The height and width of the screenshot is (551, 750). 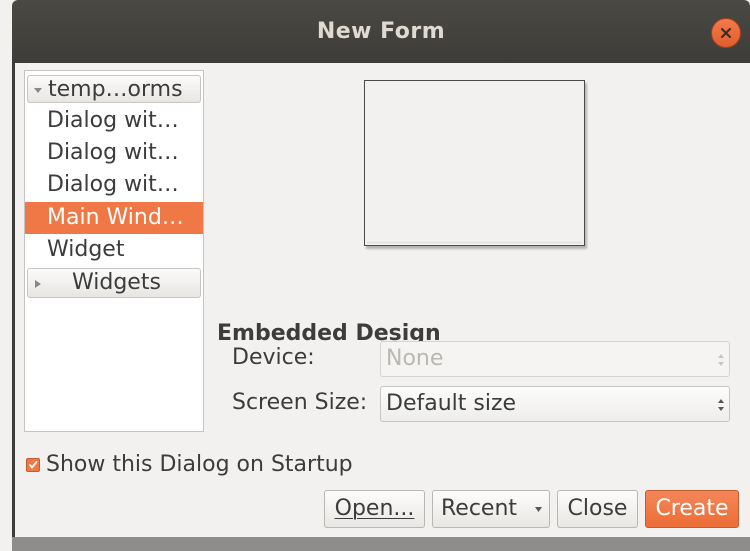 I want to click on recent-button-label: Recent, so click(x=479, y=508).